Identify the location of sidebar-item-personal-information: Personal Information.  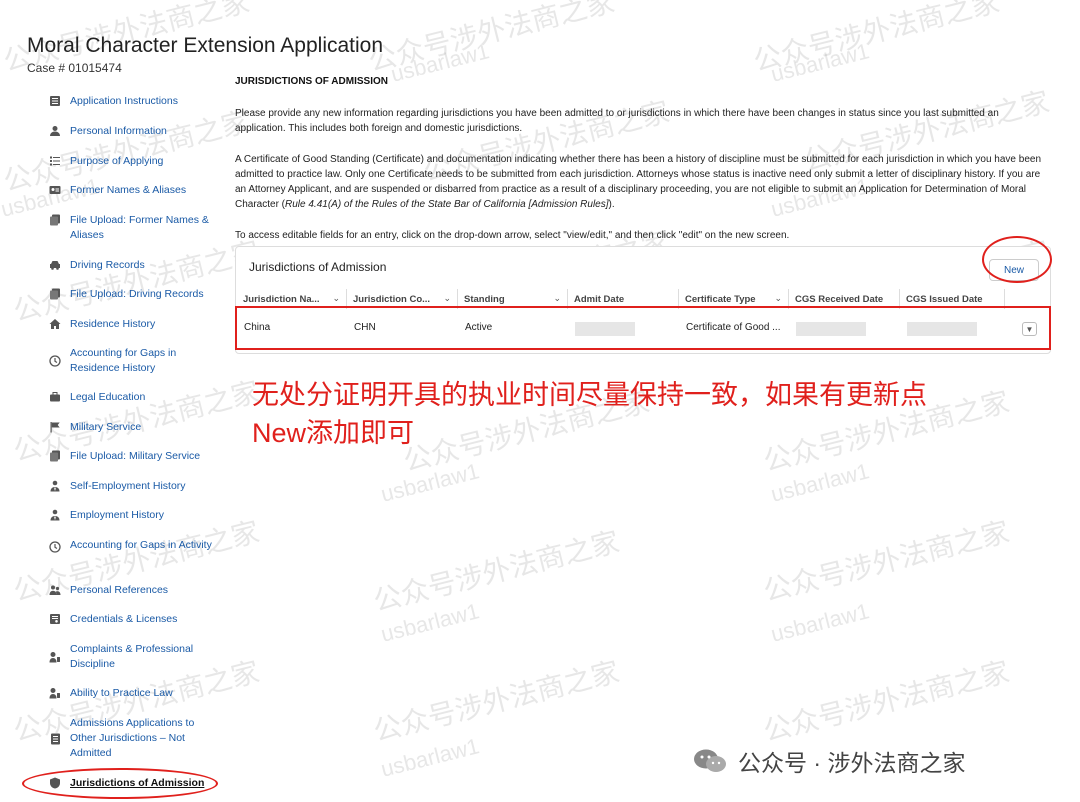
(132, 131).